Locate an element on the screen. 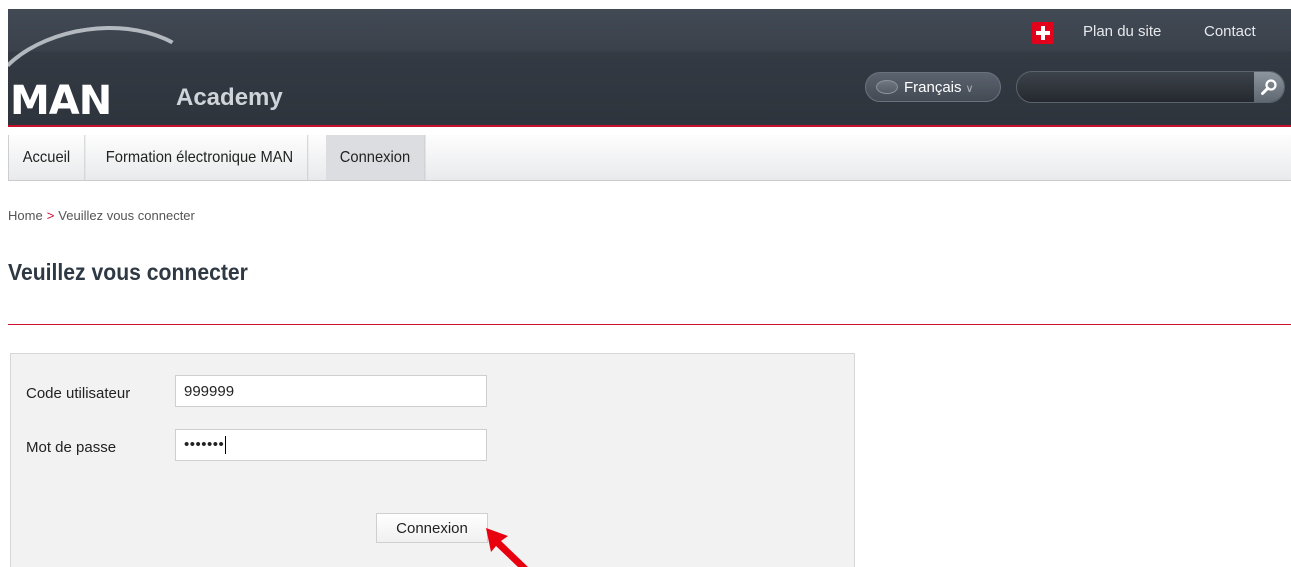  language-select: Français ∨ is located at coordinates (933, 87).